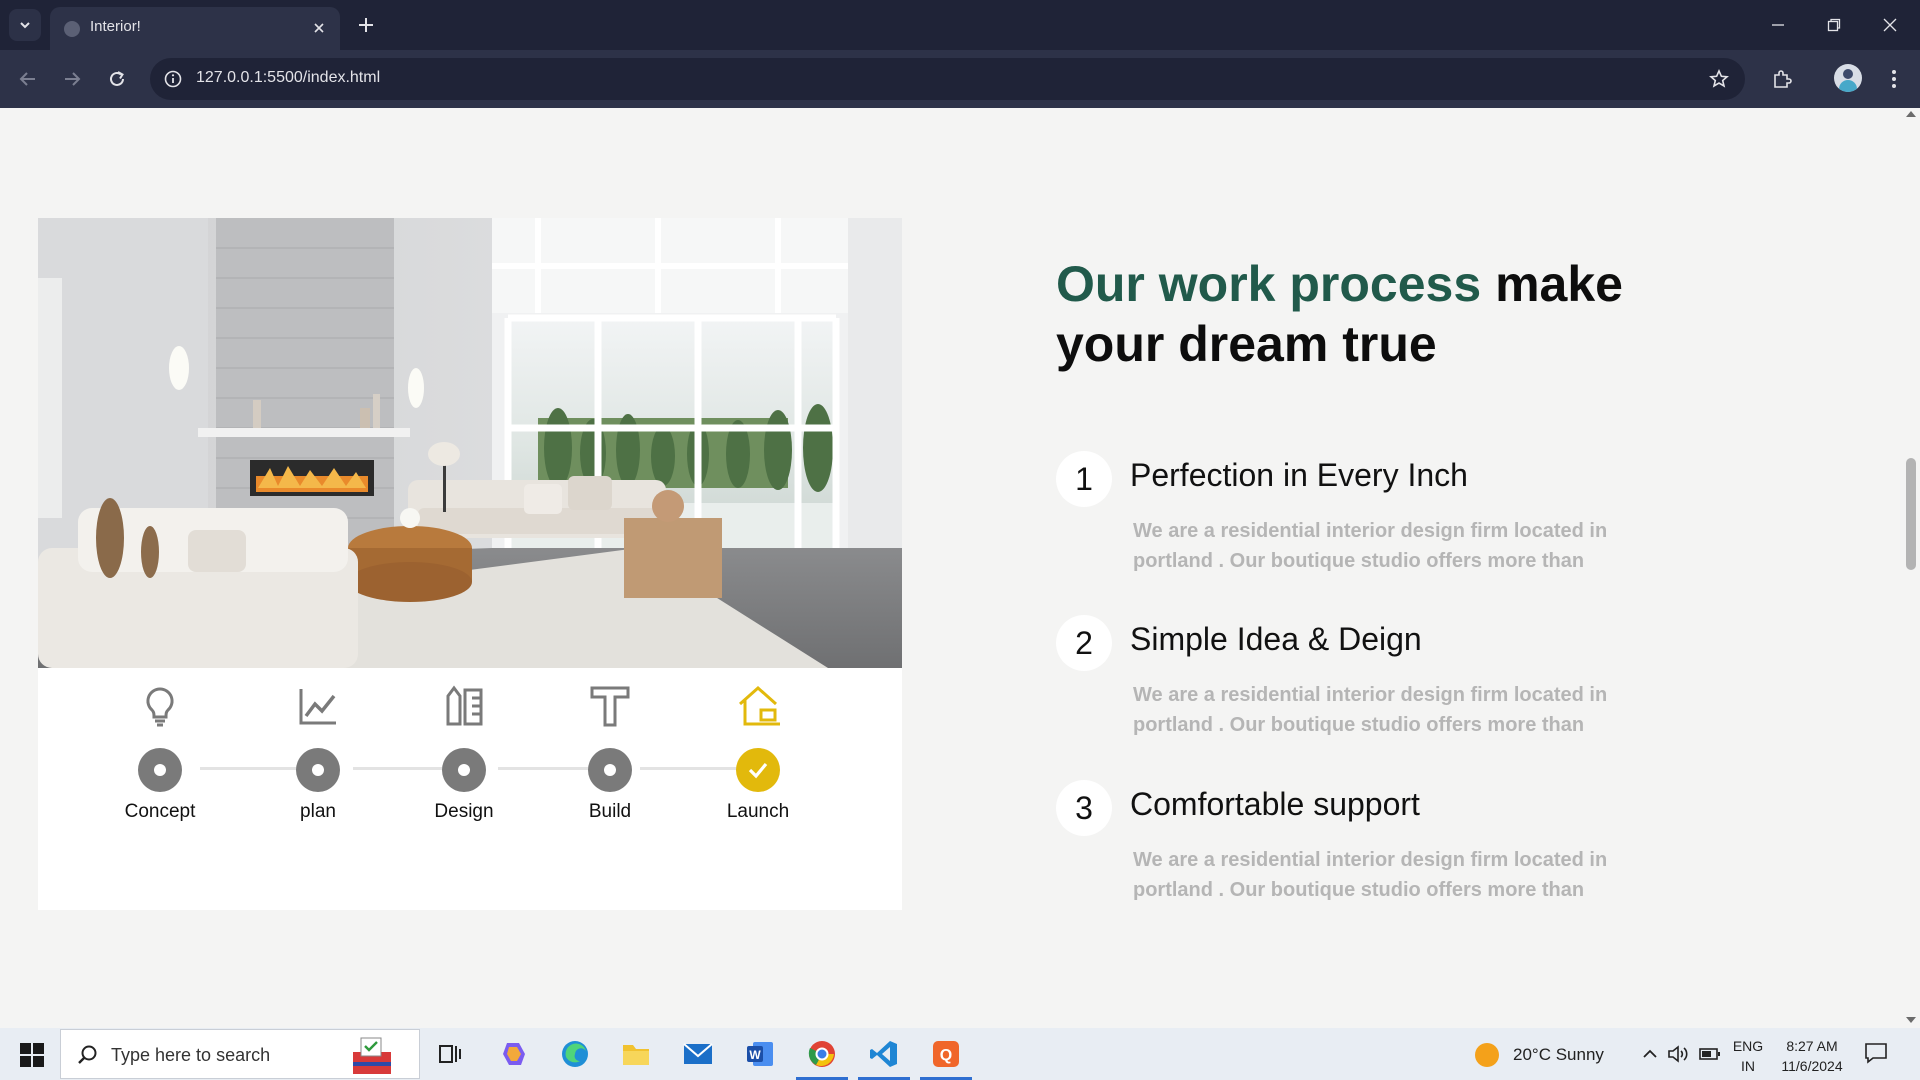 The image size is (1920, 1080). Describe the element at coordinates (1678, 1054) in the screenshot. I see `volume-button` at that location.